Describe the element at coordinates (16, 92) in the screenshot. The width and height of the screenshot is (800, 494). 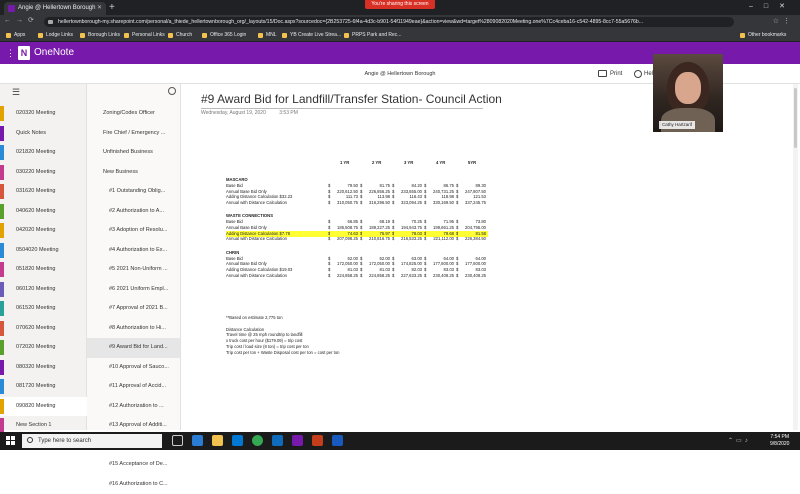
I see `hamburger-menu-icon: ☰` at that location.